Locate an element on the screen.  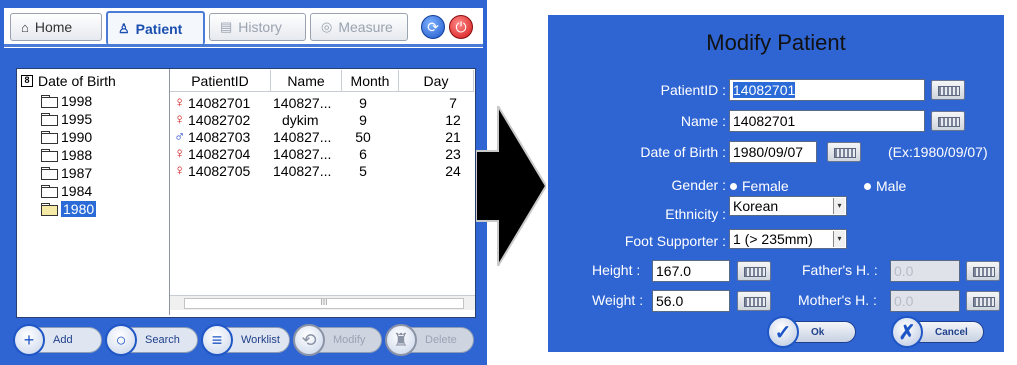
foot-supporter-label: Foot Supporter : is located at coordinates (675, 241).